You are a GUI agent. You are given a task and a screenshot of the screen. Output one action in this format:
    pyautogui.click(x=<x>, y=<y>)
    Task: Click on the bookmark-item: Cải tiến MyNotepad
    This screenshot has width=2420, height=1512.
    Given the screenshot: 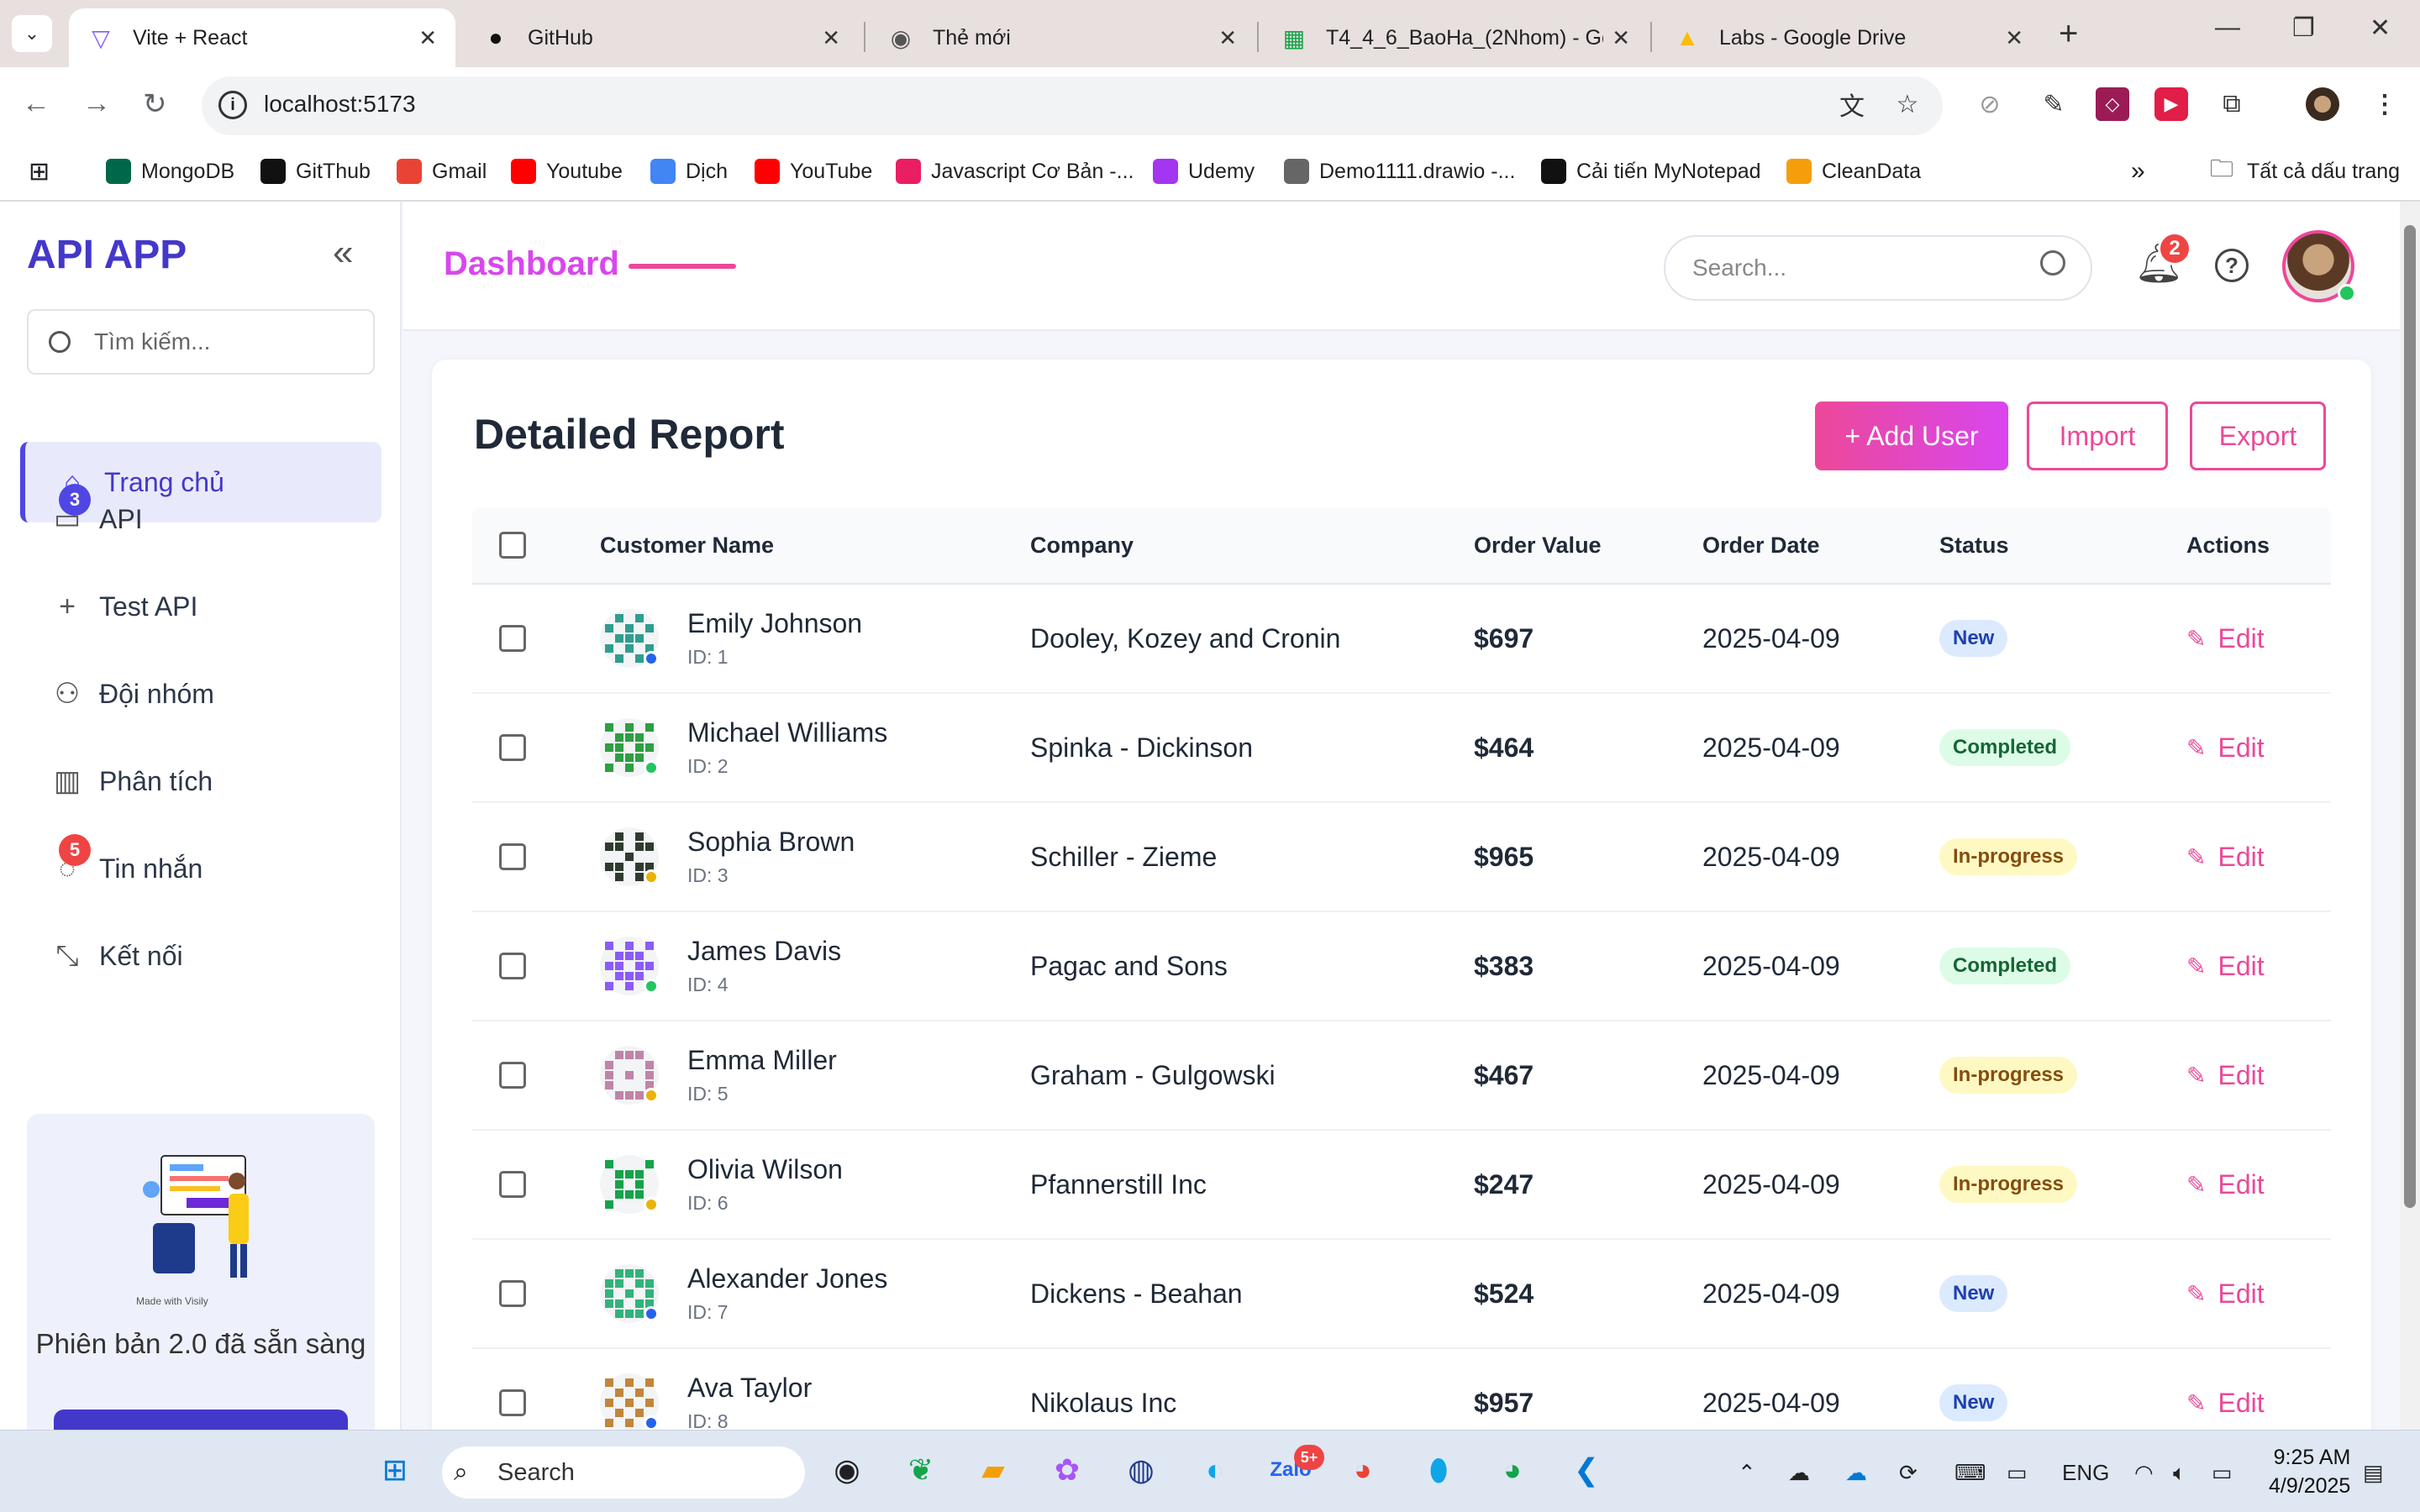 What is the action you would take?
    pyautogui.click(x=1651, y=171)
    